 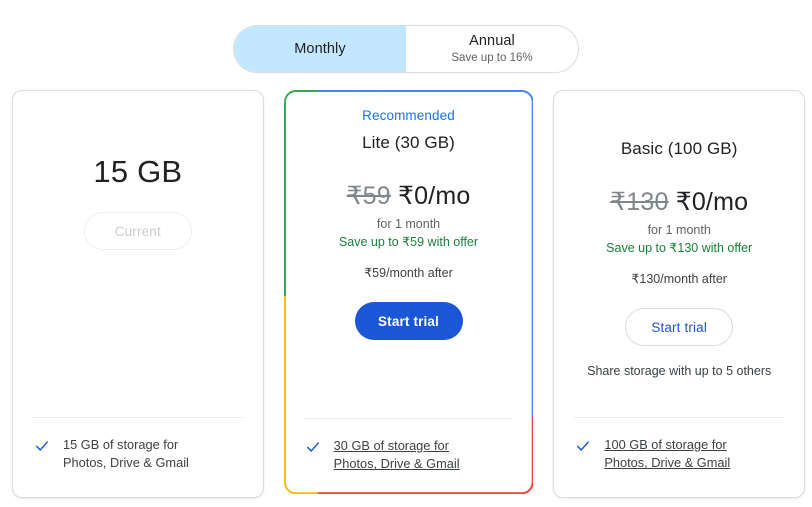 I want to click on billing-toggle-annual-label: Annual, so click(x=492, y=41).